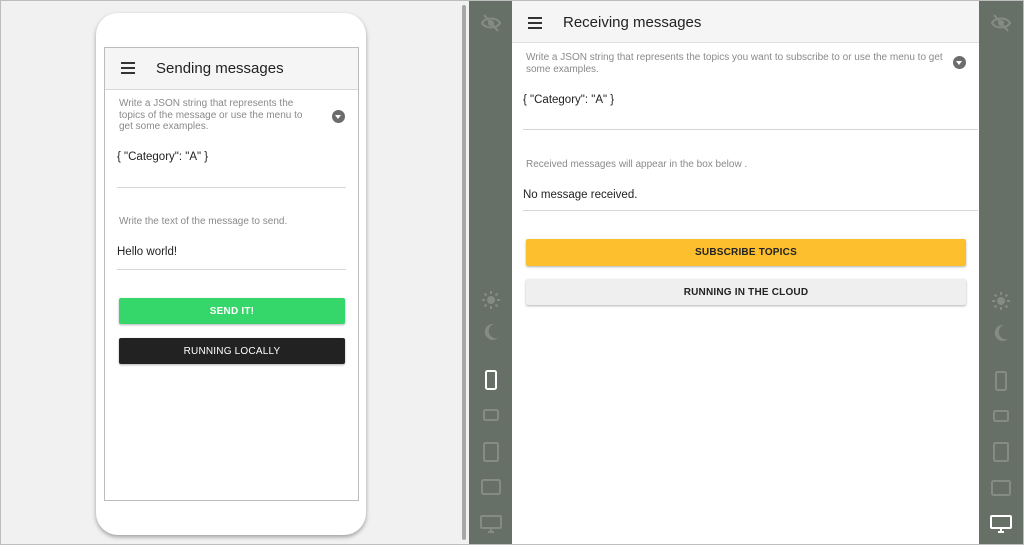 This screenshot has height=545, width=1024. I want to click on message-input-underline, so click(231, 269).